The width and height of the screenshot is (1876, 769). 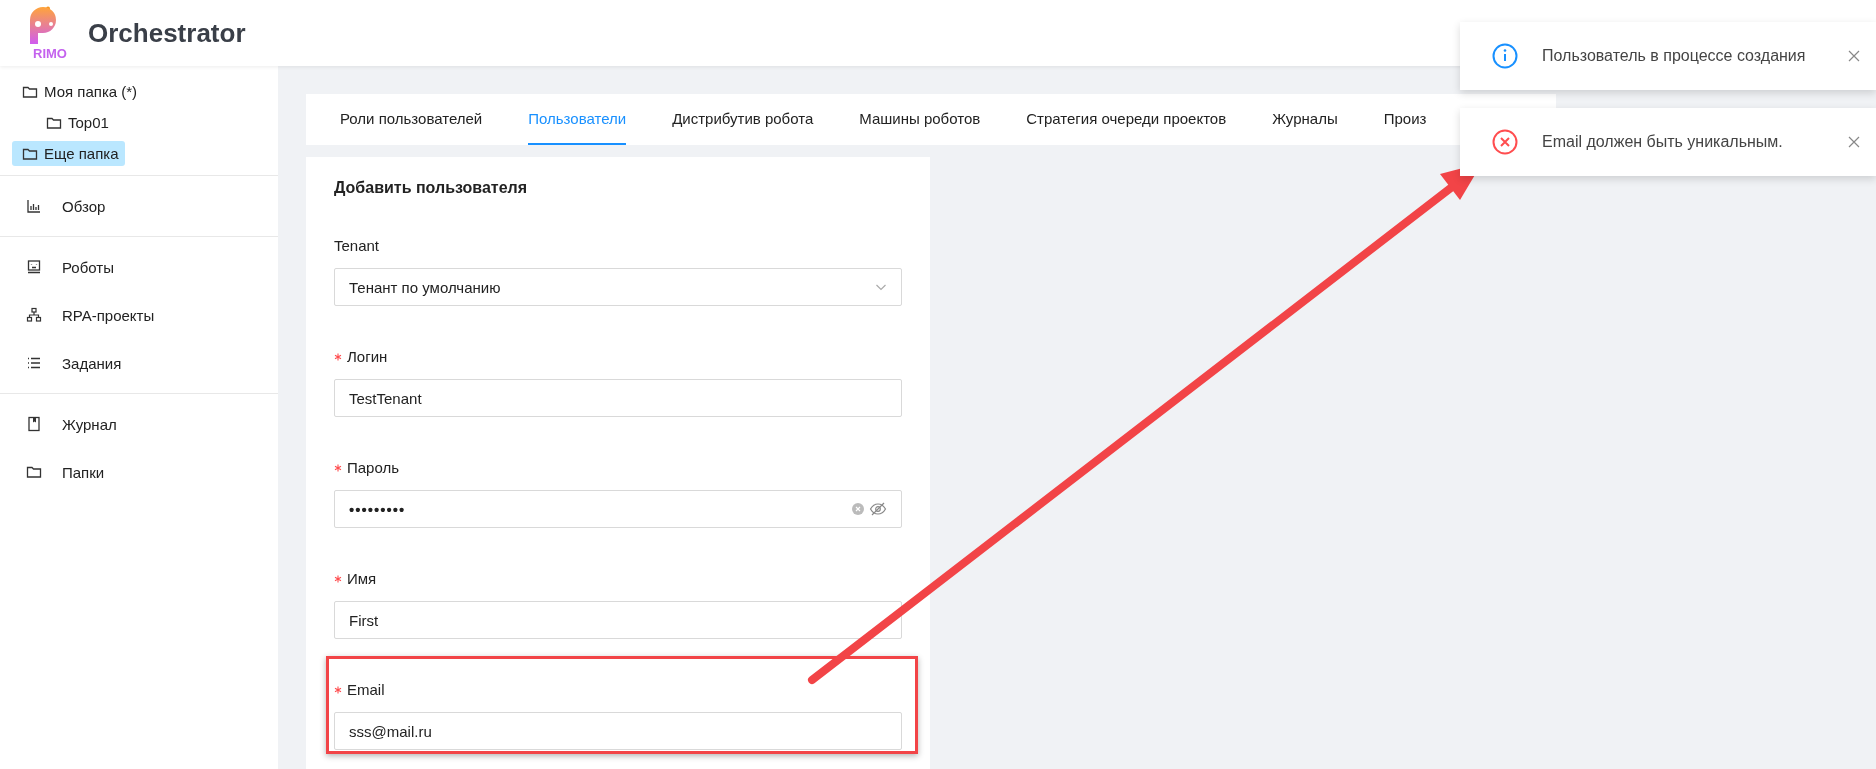 I want to click on eye-slash-icon, so click(x=878, y=509).